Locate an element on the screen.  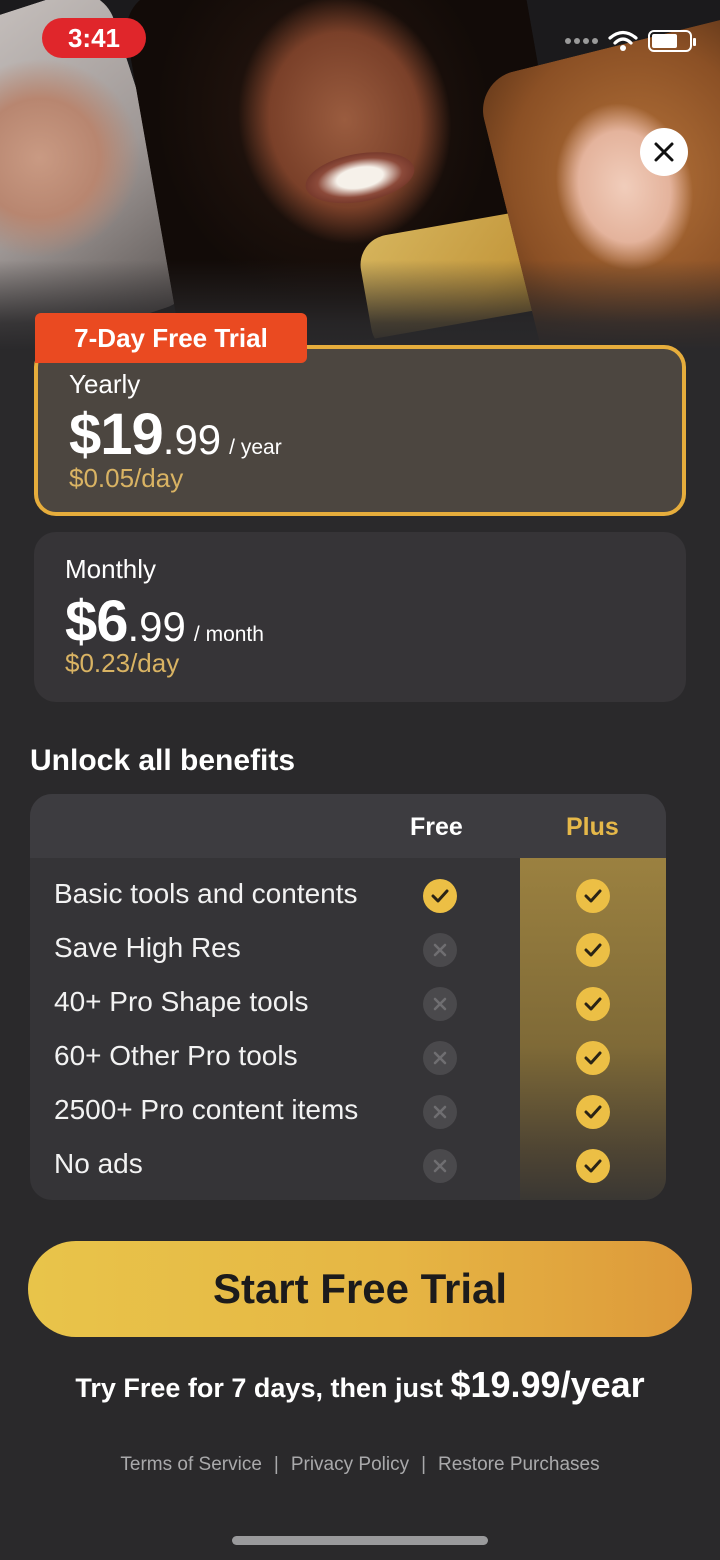
plan-price: $19 .99 / year is located at coordinates (175, 434).